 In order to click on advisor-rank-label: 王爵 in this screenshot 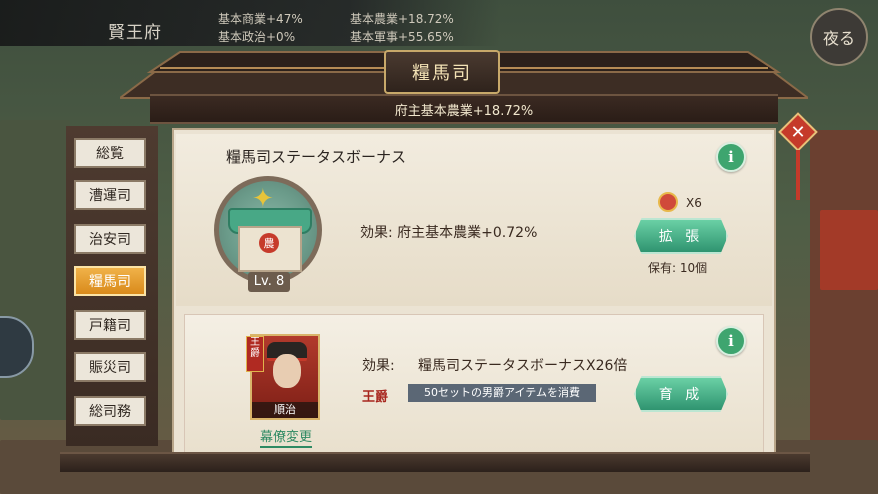, I will do `click(375, 397)`.